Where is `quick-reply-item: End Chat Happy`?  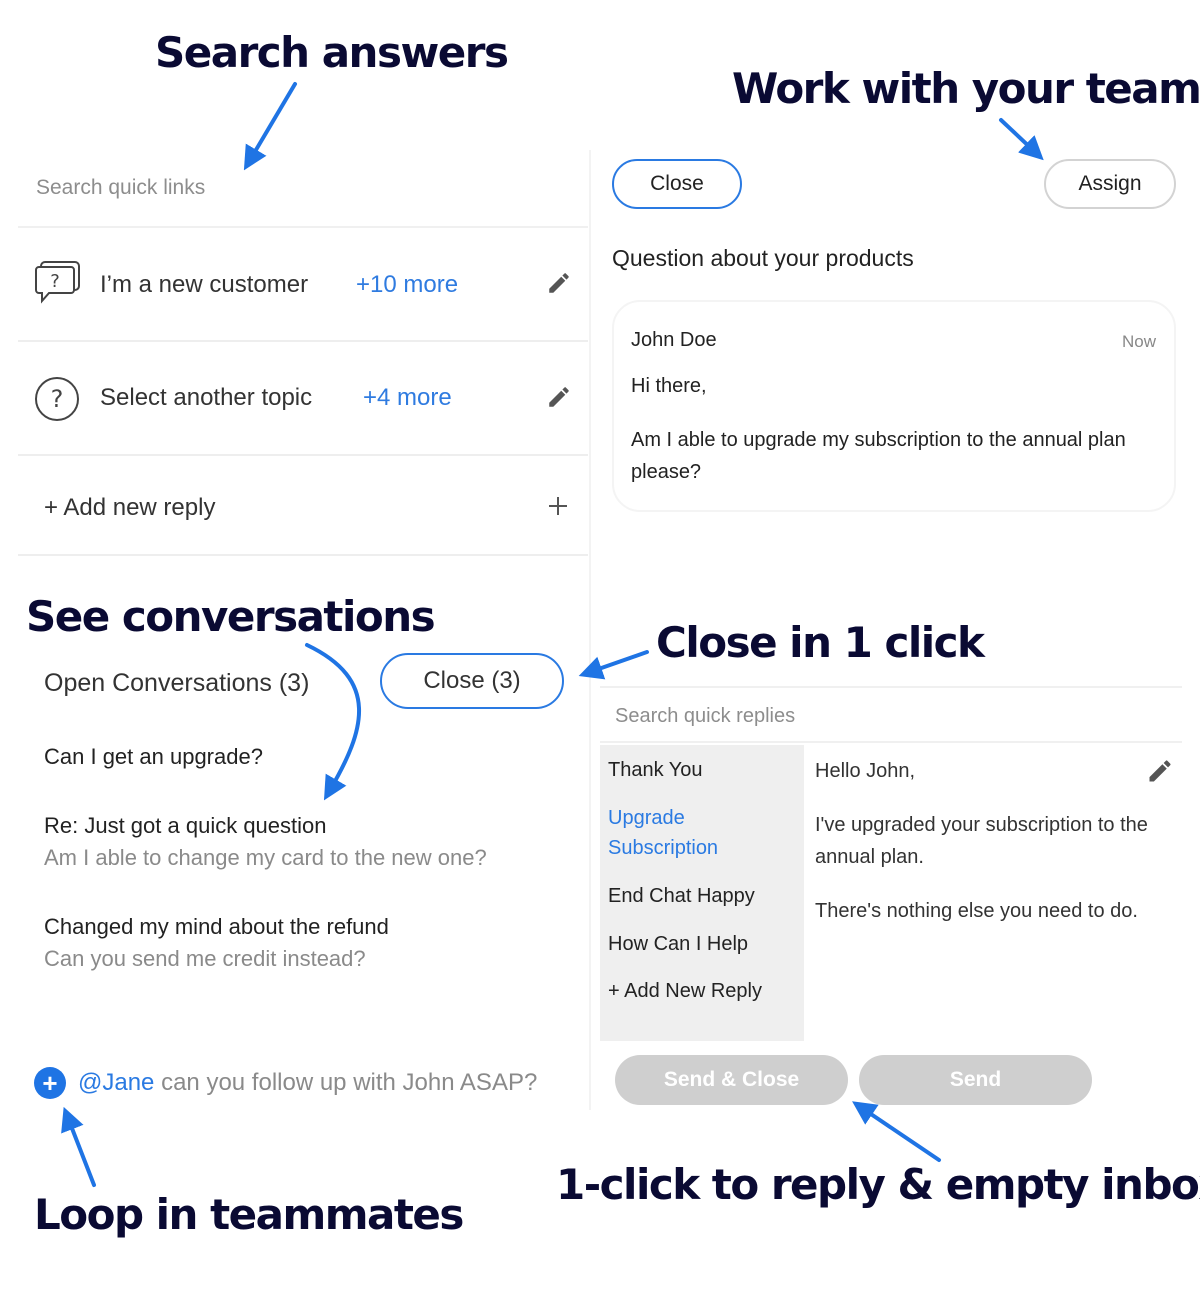
quick-reply-item: End Chat Happy is located at coordinates (681, 896).